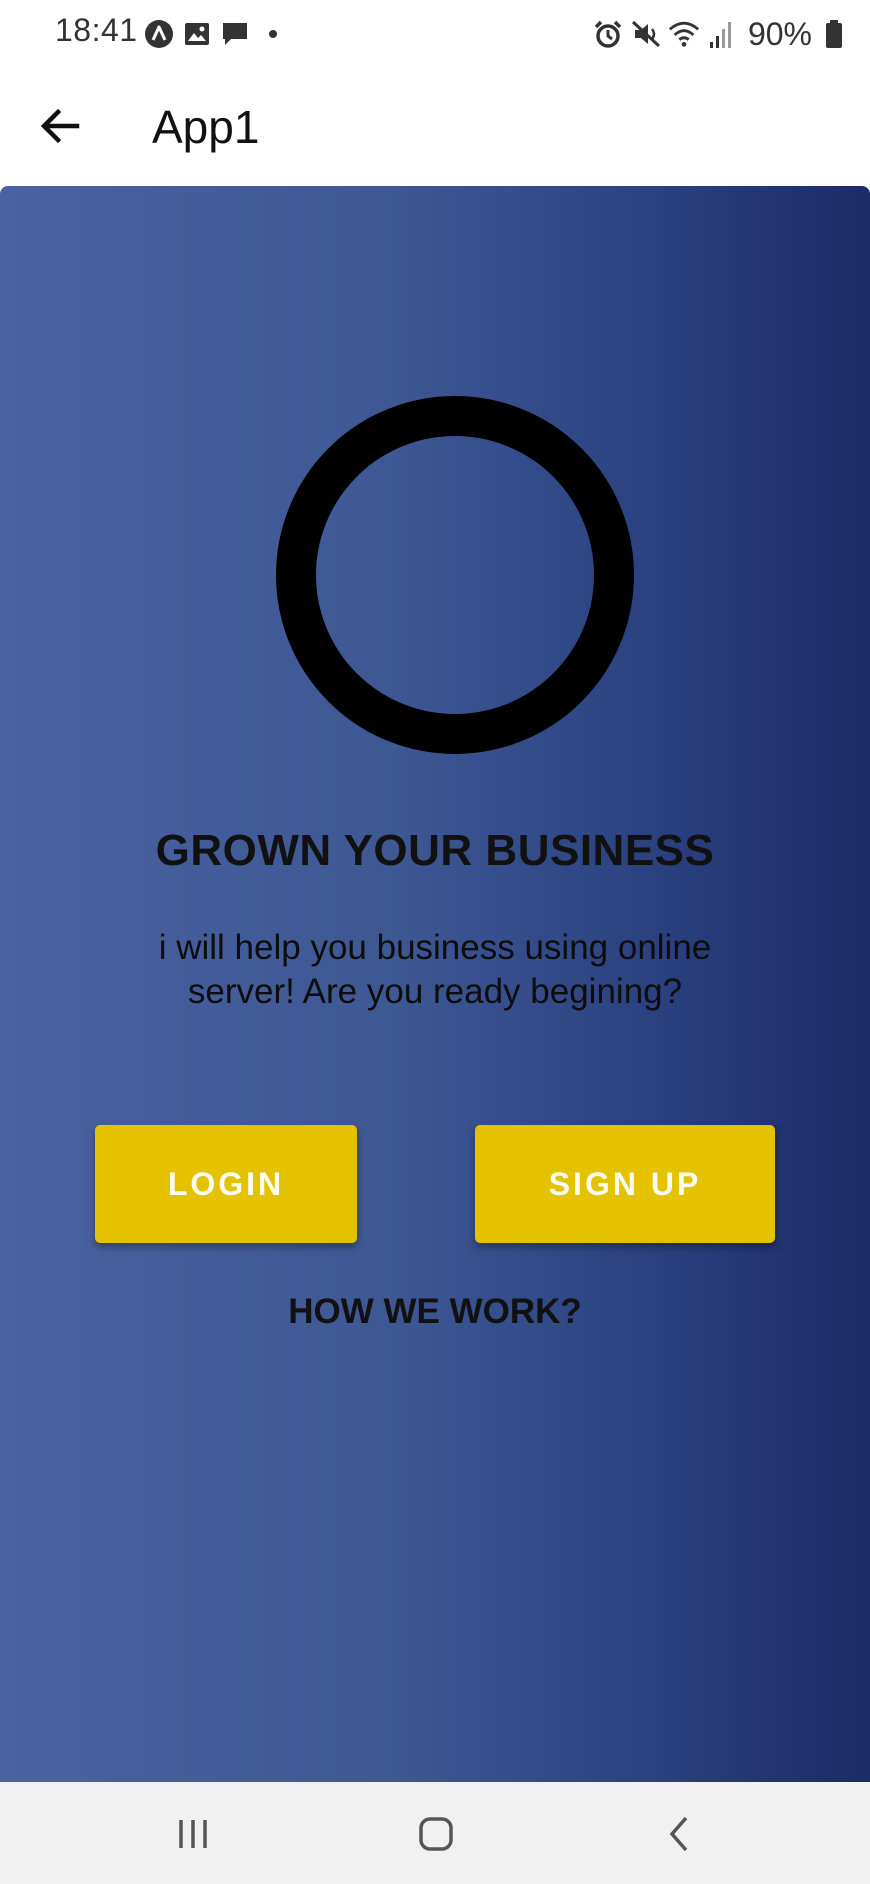 Image resolution: width=870 pixels, height=1884 pixels. I want to click on chat-bubble-icon, so click(235, 34).